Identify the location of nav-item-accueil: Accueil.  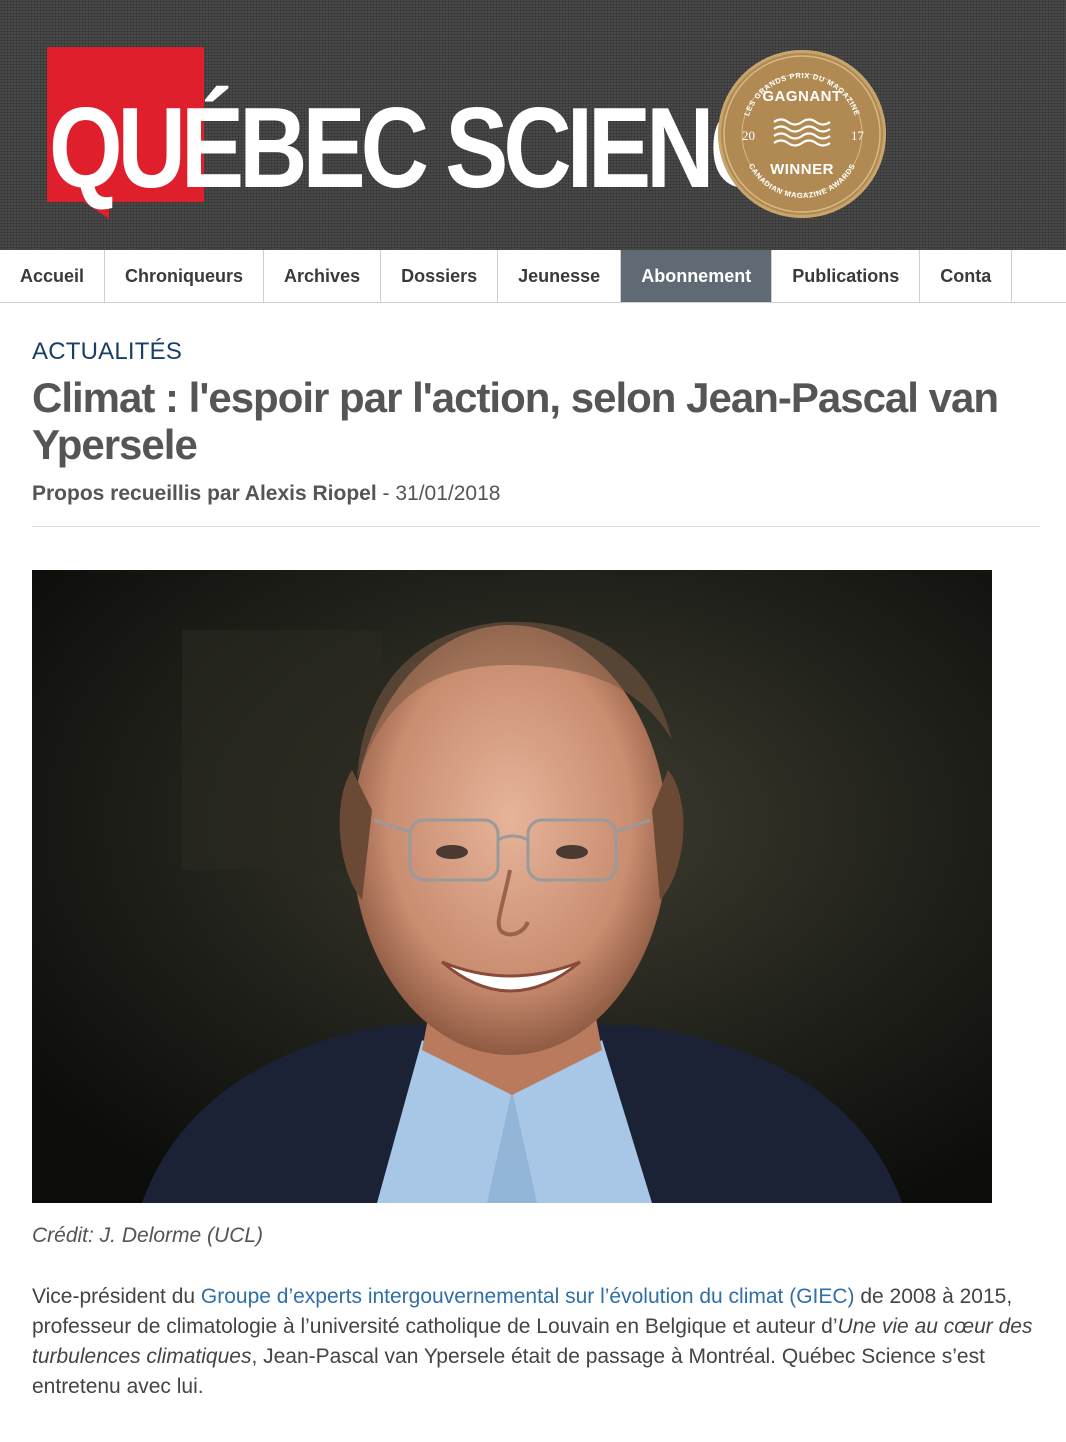
(53, 276).